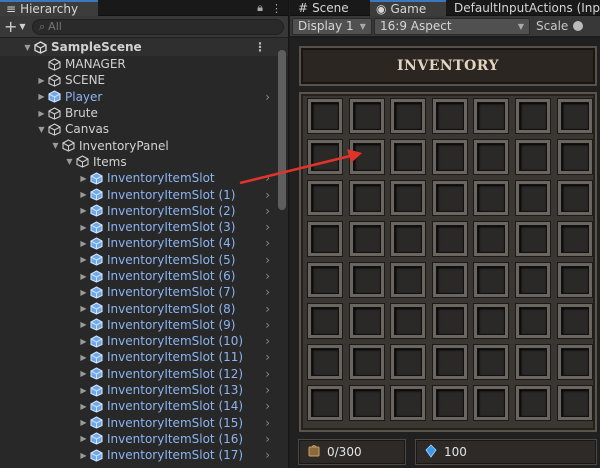  What do you see at coordinates (144, 243) in the screenshot?
I see `hierarchy-row: ▶ InventoryItemSlot (4) ›` at bounding box center [144, 243].